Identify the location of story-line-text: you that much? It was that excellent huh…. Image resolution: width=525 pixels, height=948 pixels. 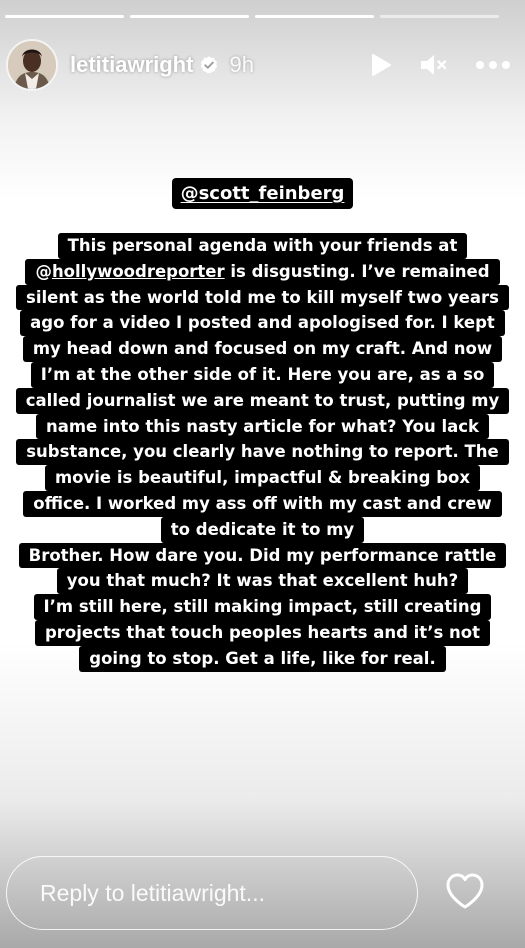
(262, 581).